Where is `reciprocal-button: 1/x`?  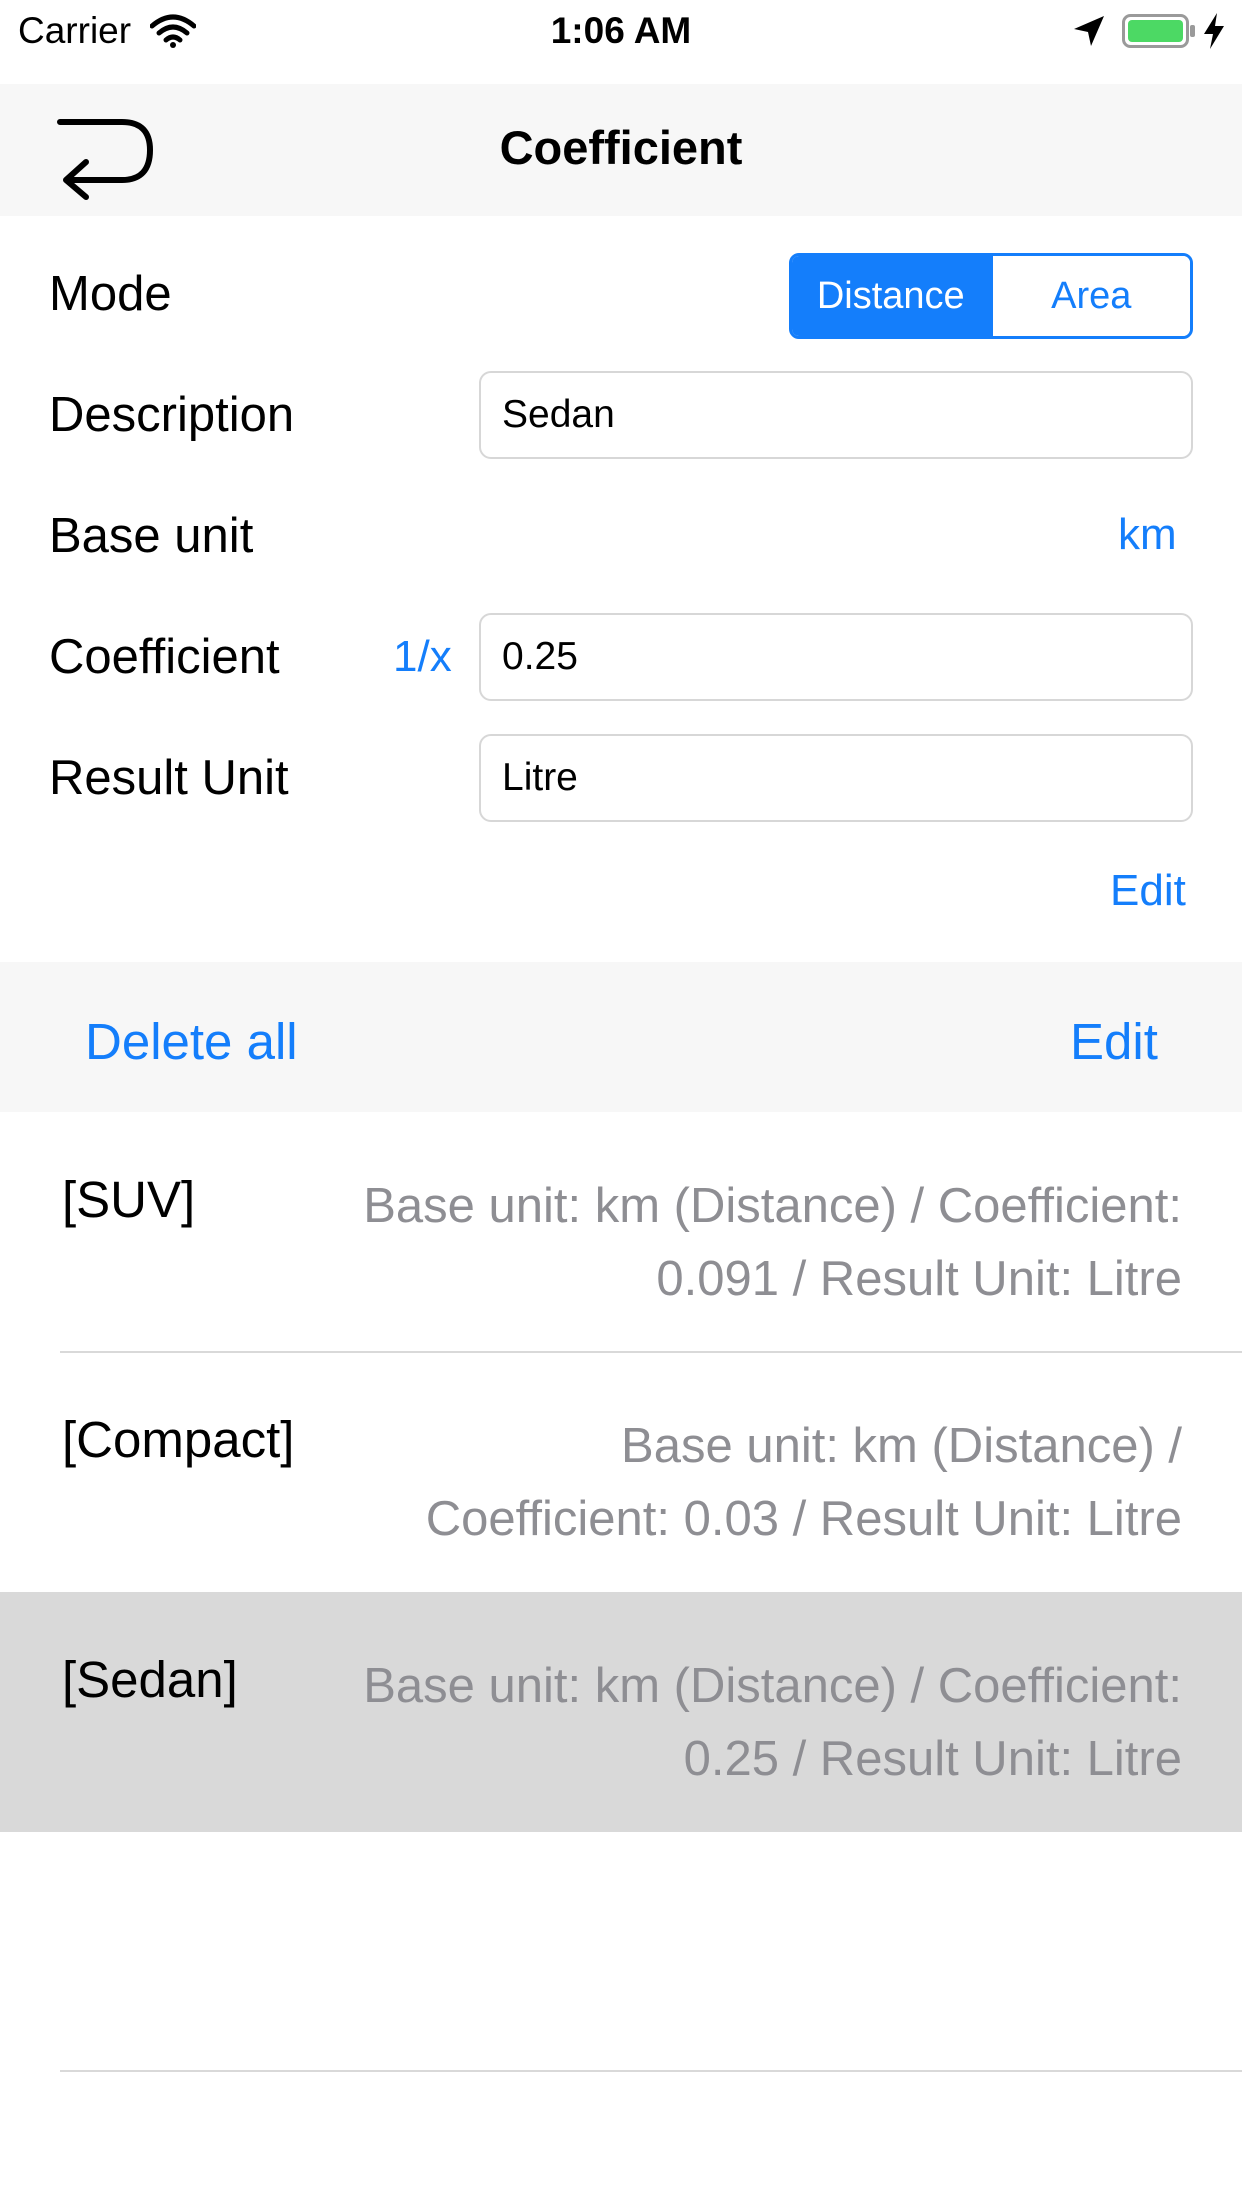 reciprocal-button: 1/x is located at coordinates (422, 657).